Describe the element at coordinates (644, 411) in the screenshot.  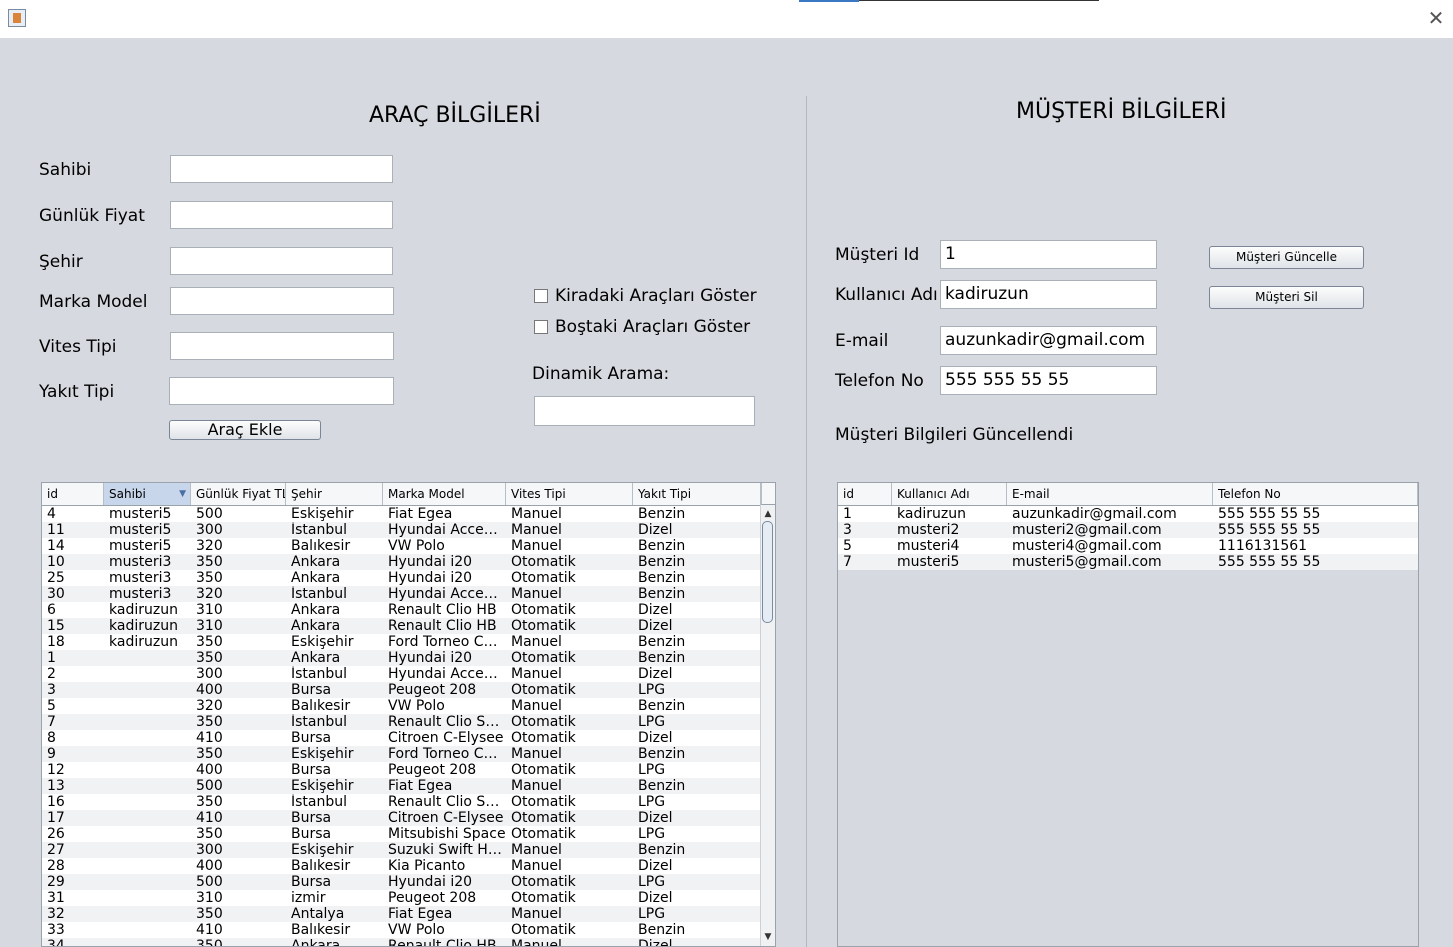
I see `search-input` at that location.